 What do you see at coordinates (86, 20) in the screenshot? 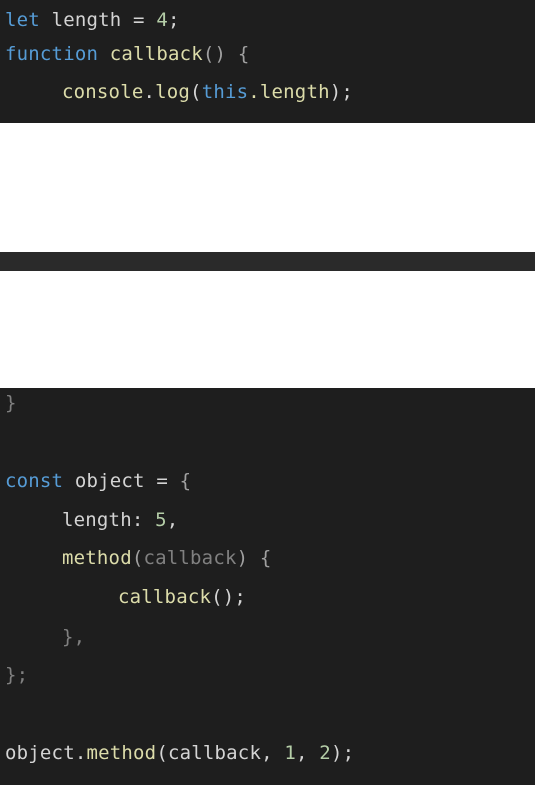
I see `identifier-length: length` at bounding box center [86, 20].